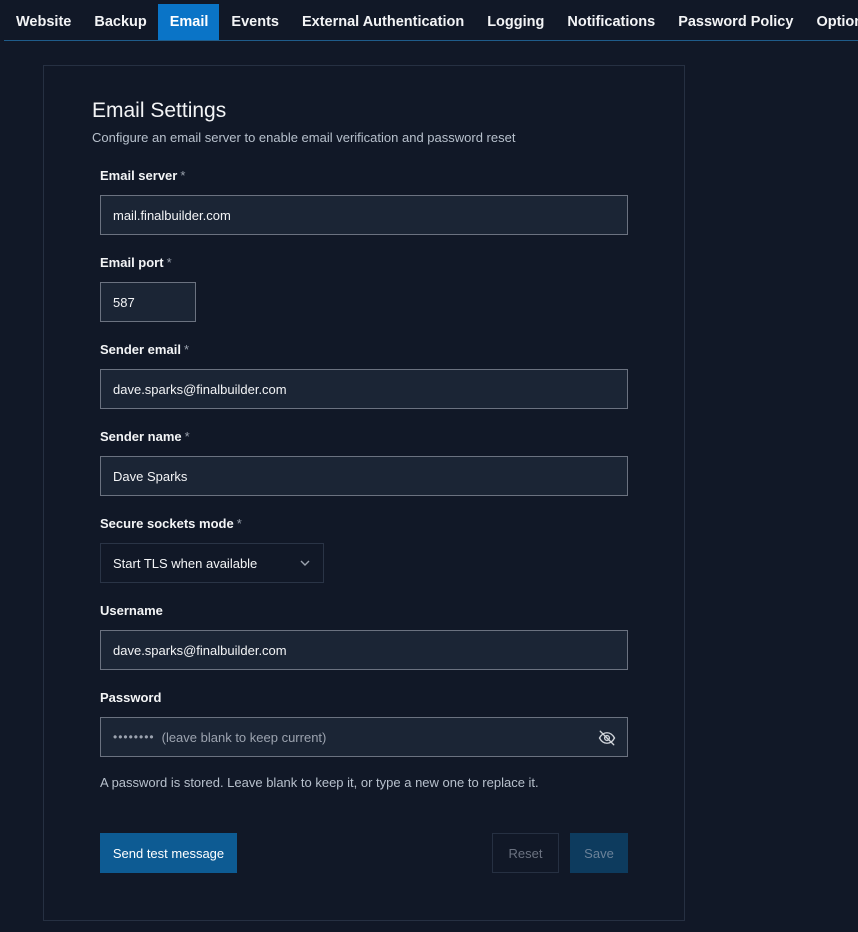 Image resolution: width=858 pixels, height=932 pixels. I want to click on tab-notifications: Notifications, so click(610, 22).